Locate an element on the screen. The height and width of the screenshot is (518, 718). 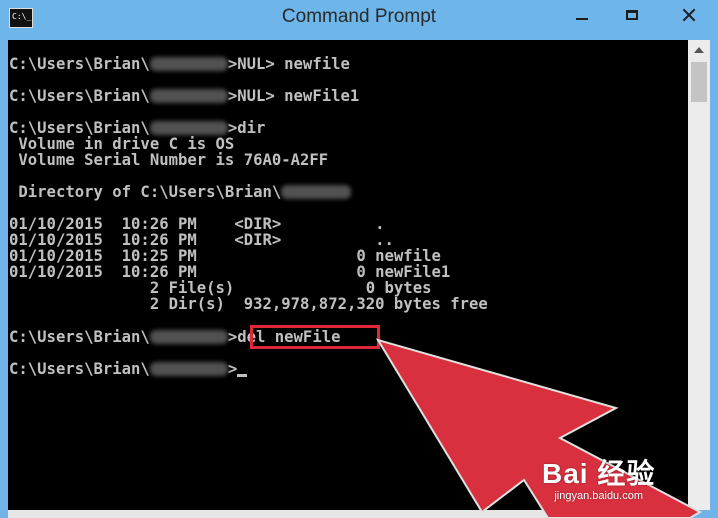
console-line: Volume Serial Number is 76A0-A2FF is located at coordinates (169, 160).